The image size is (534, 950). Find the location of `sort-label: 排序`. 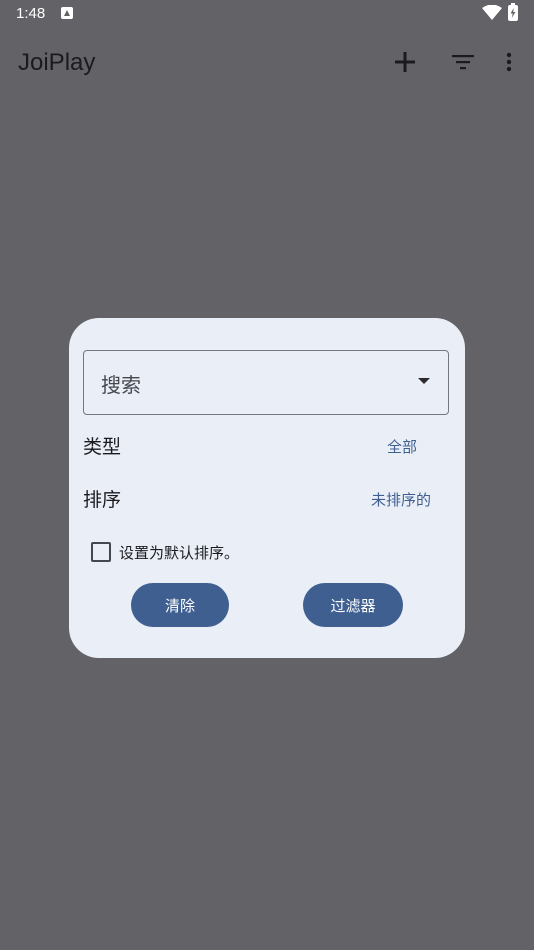

sort-label: 排序 is located at coordinates (102, 500).